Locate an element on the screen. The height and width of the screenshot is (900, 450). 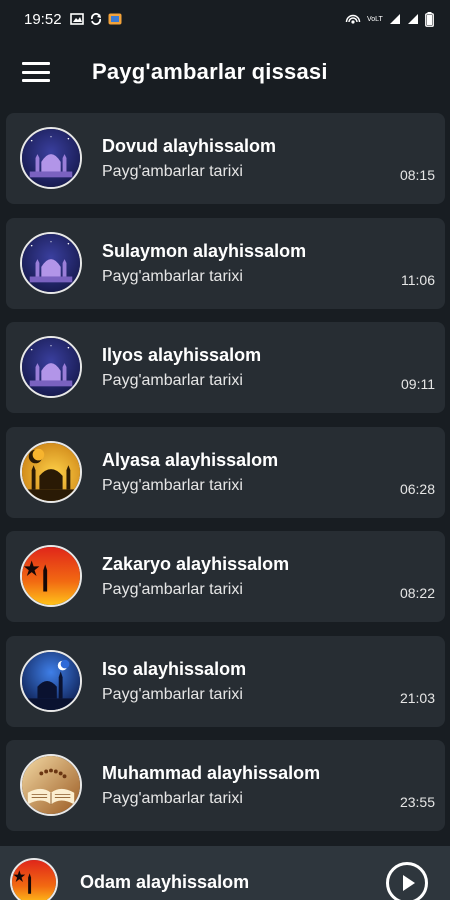
image-notification-icon is located at coordinates (76, 19).